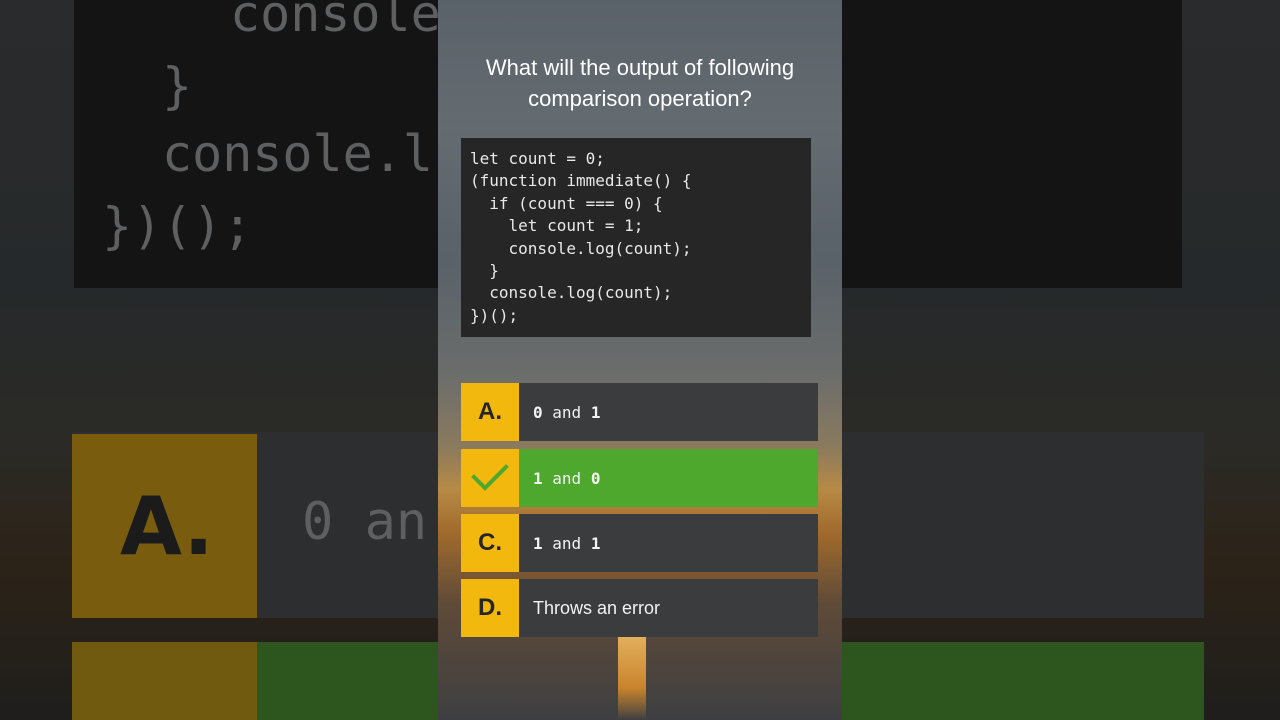 This screenshot has height=720, width=1280. Describe the element at coordinates (537, 158) in the screenshot. I see `code-line: let count = 0;` at that location.